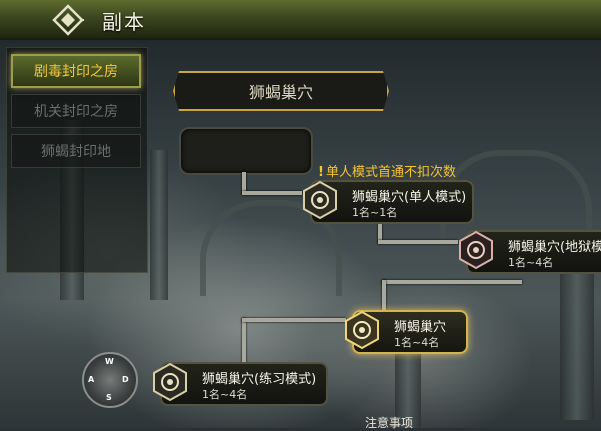  Describe the element at coordinates (76, 111) in the screenshot. I see `tab-mechanism-seal-room: 机关封印之房` at that location.